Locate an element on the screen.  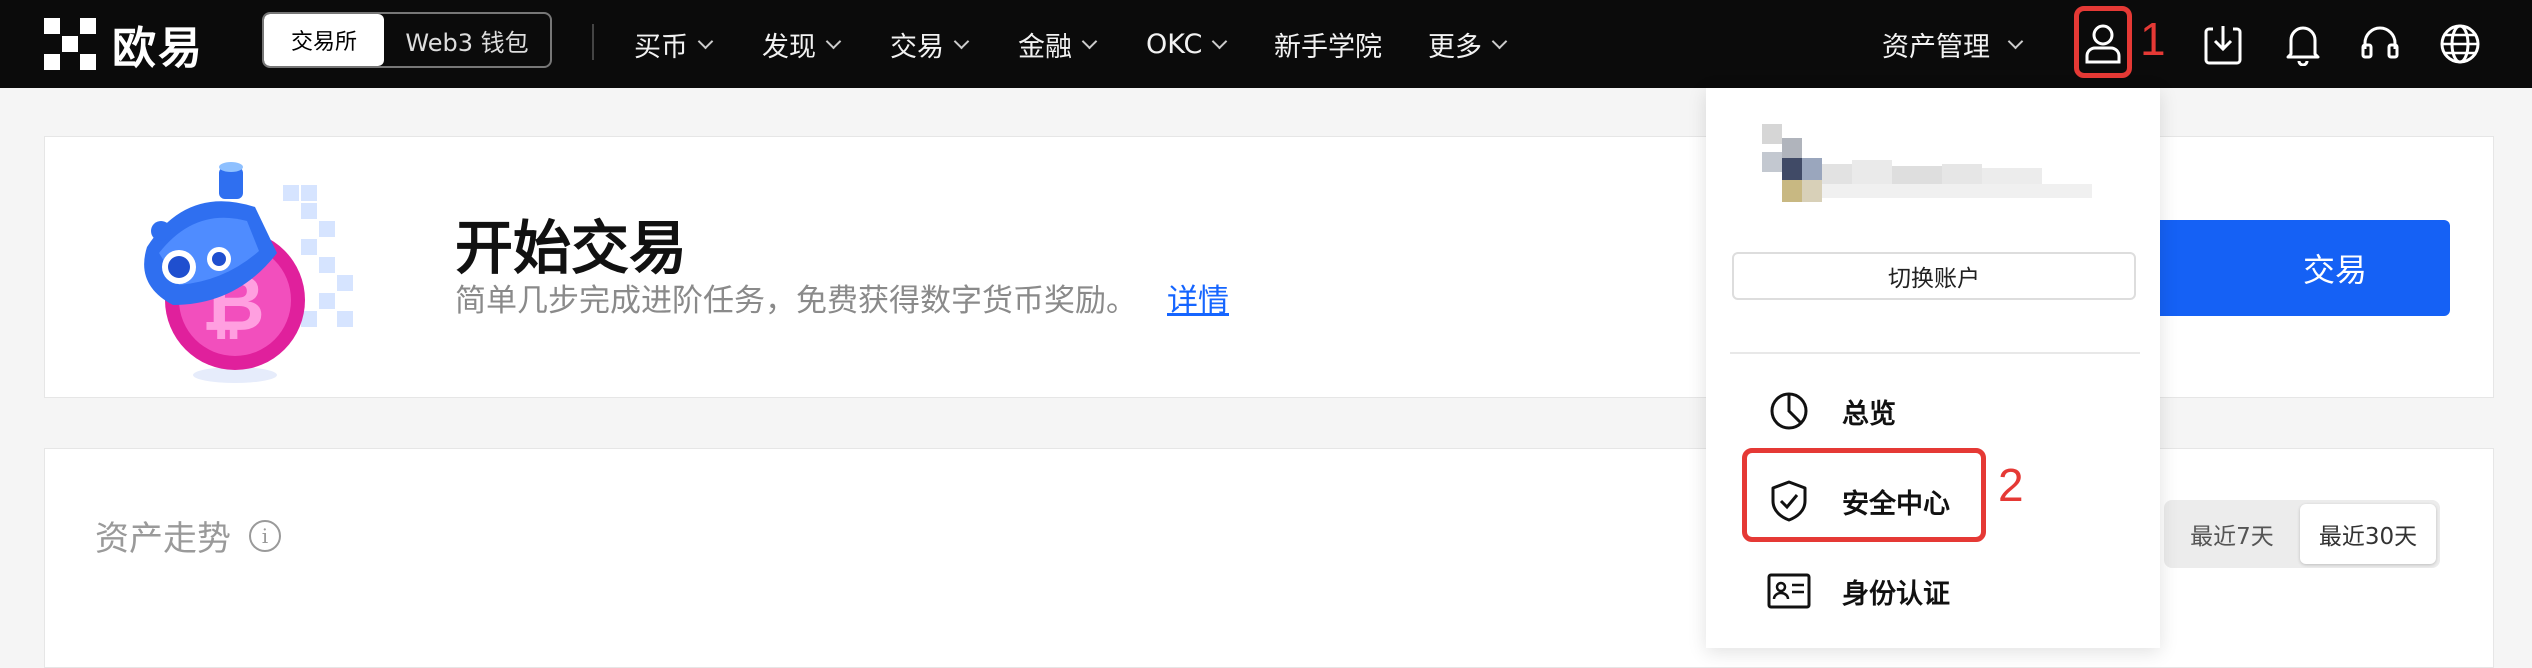
okx-logo: 欧易 is located at coordinates (124, 44).